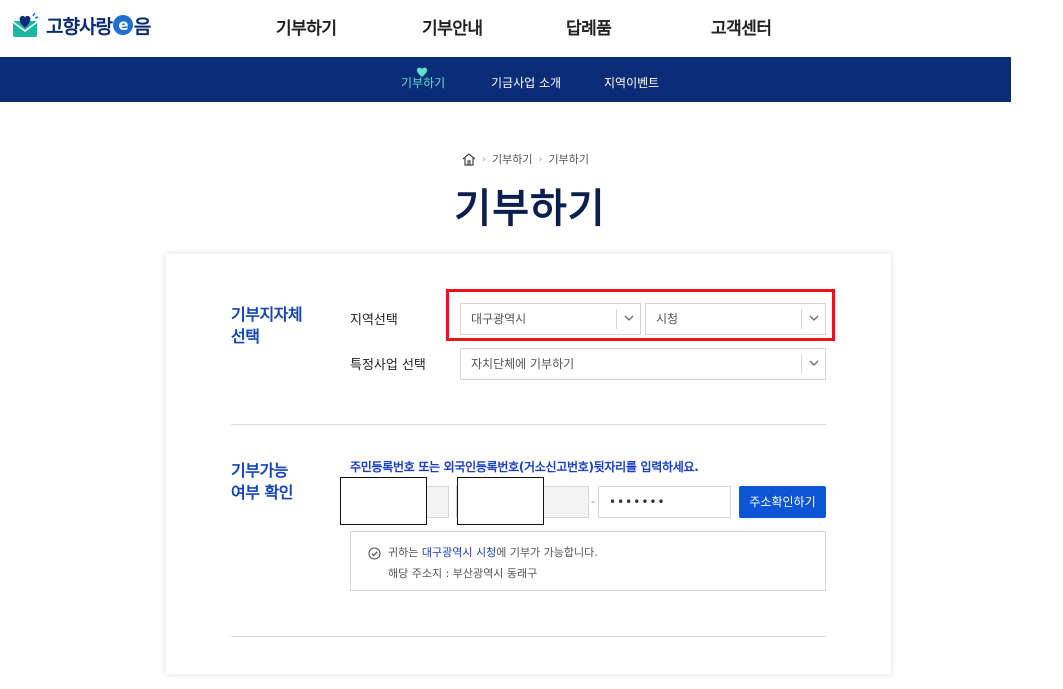 This screenshot has width=1063, height=689. What do you see at coordinates (267, 326) in the screenshot?
I see `section-title-local-gov: 기부지자체 선택` at bounding box center [267, 326].